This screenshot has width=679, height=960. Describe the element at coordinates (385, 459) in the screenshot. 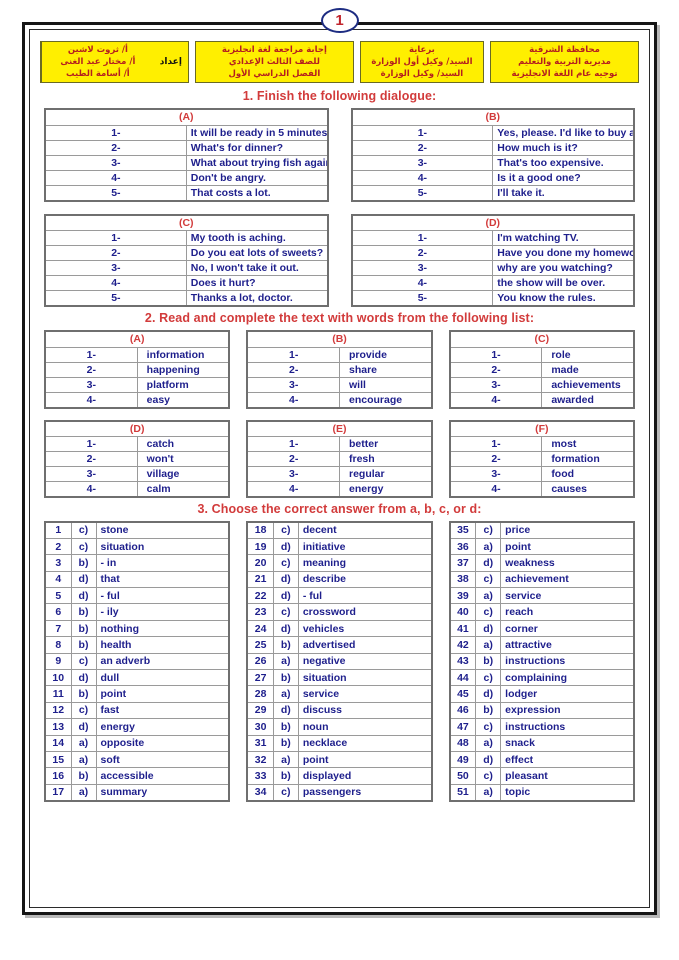

I see `word-answer: fresh` at that location.